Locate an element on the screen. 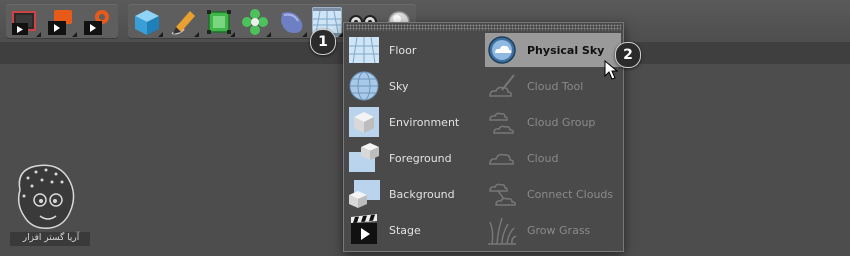 Image resolution: width=850 pixels, height=256 pixels. menu-label: Sky is located at coordinates (399, 86).